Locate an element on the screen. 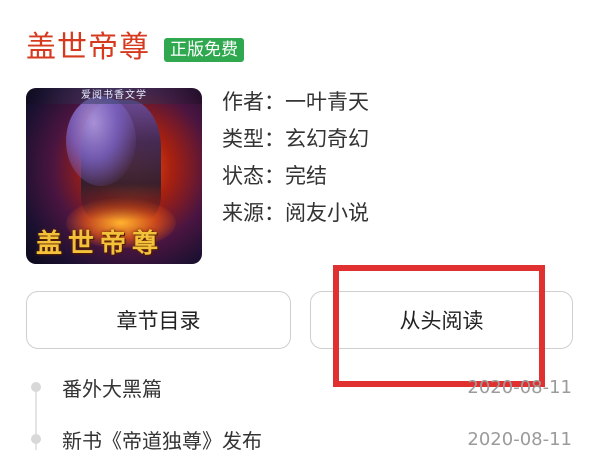  meta-author-label: 作者： is located at coordinates (253, 102).